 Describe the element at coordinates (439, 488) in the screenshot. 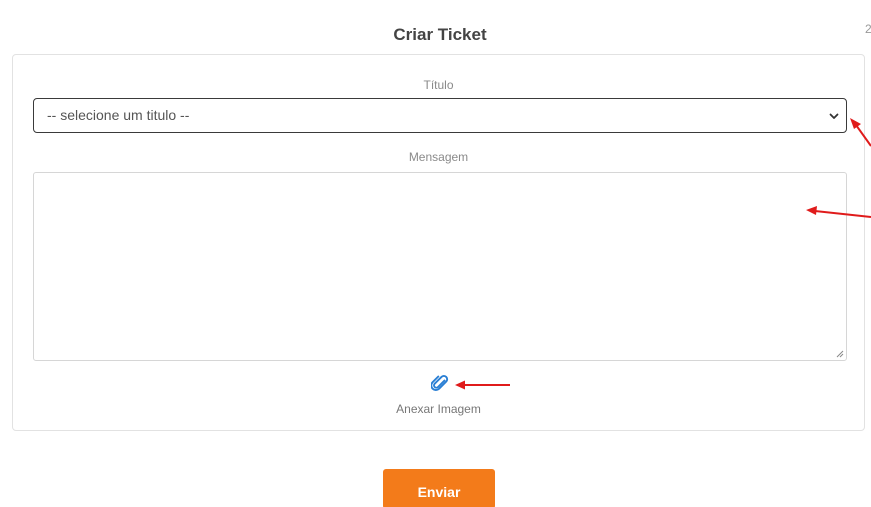

I see `send-button: Enviar` at that location.